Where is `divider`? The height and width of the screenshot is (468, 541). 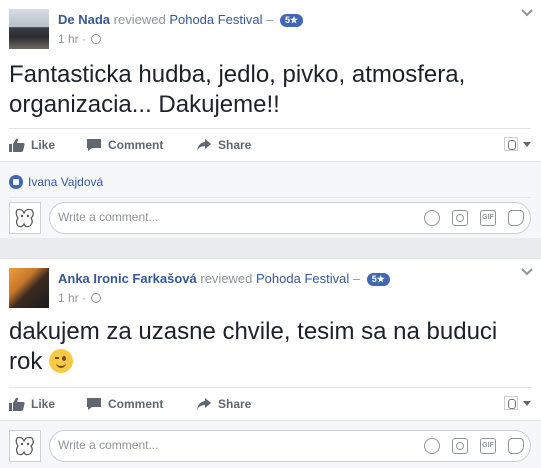 divider is located at coordinates (270, 197).